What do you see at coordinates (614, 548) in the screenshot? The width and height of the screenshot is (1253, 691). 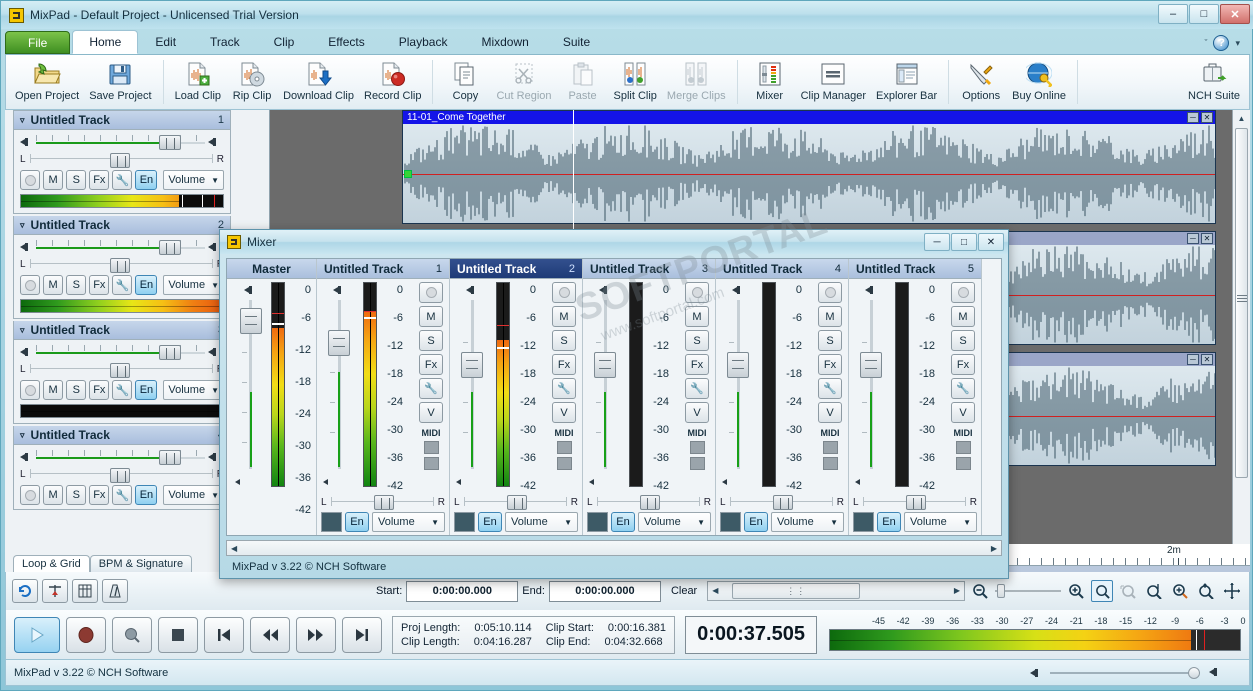 I see `mixer-horizontal-scrollbar: ◀ ▶` at bounding box center [614, 548].